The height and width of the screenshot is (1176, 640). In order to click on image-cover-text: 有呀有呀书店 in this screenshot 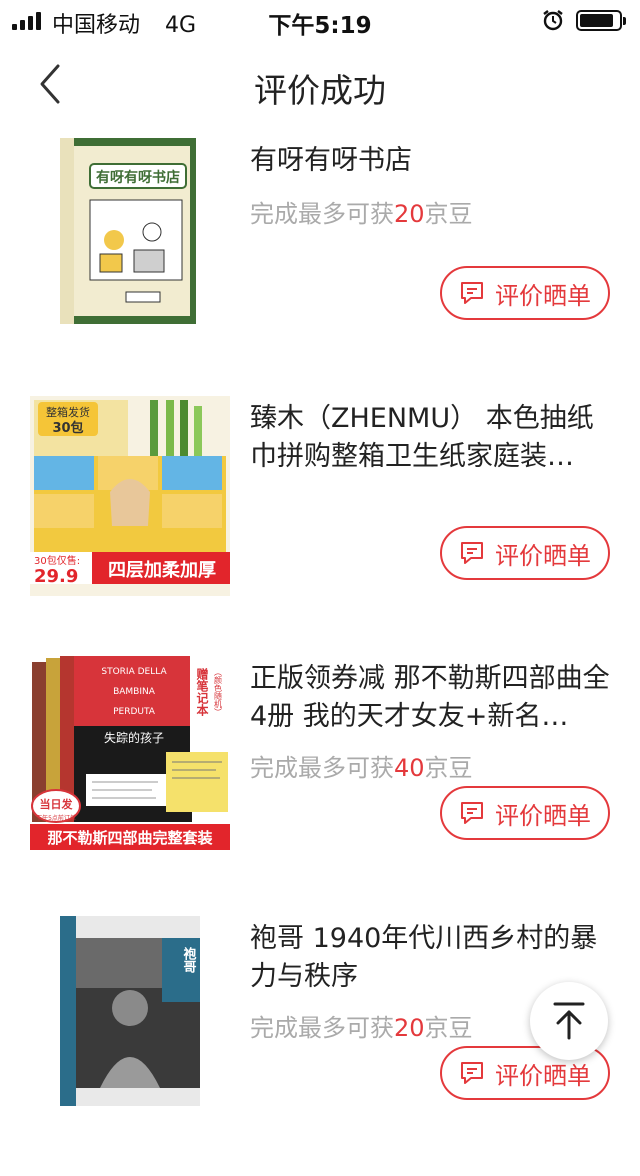, I will do `click(138, 177)`.